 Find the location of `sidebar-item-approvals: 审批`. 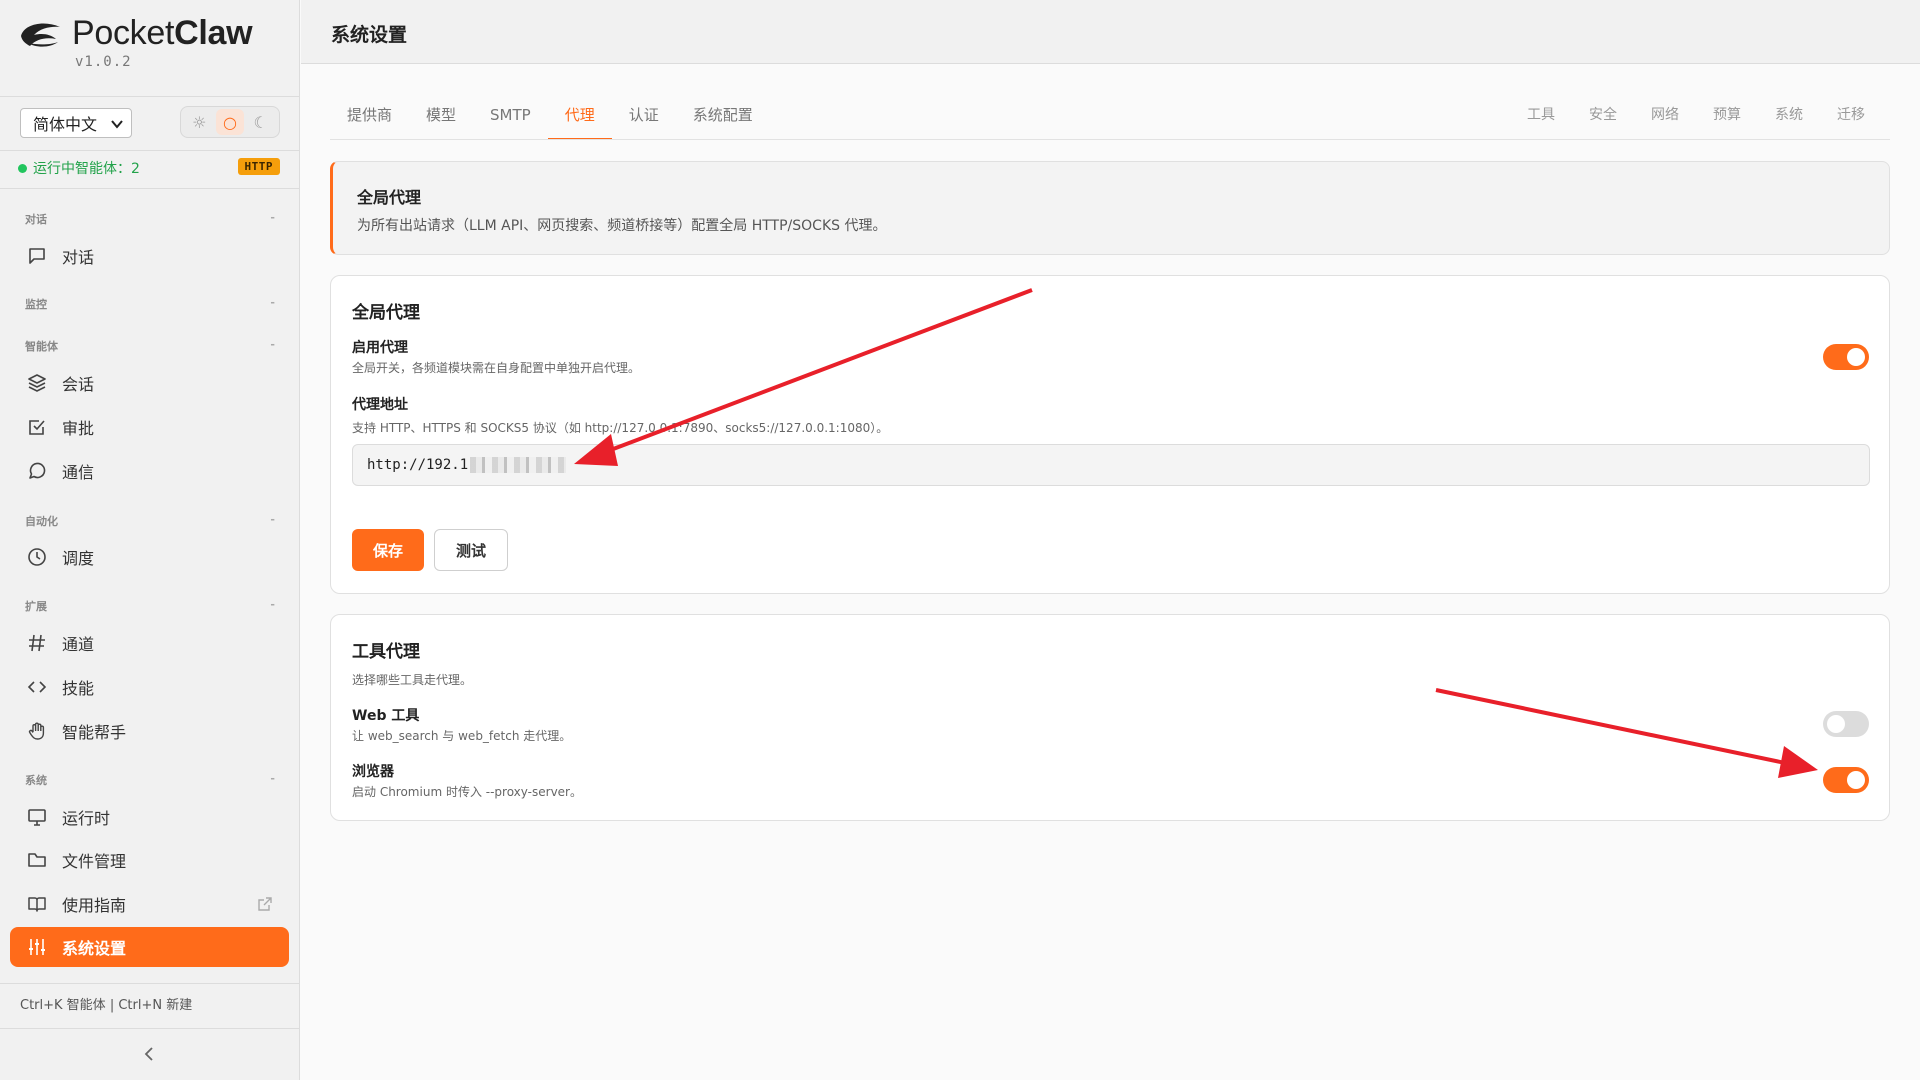

sidebar-item-approvals: 审批 is located at coordinates (149, 427).